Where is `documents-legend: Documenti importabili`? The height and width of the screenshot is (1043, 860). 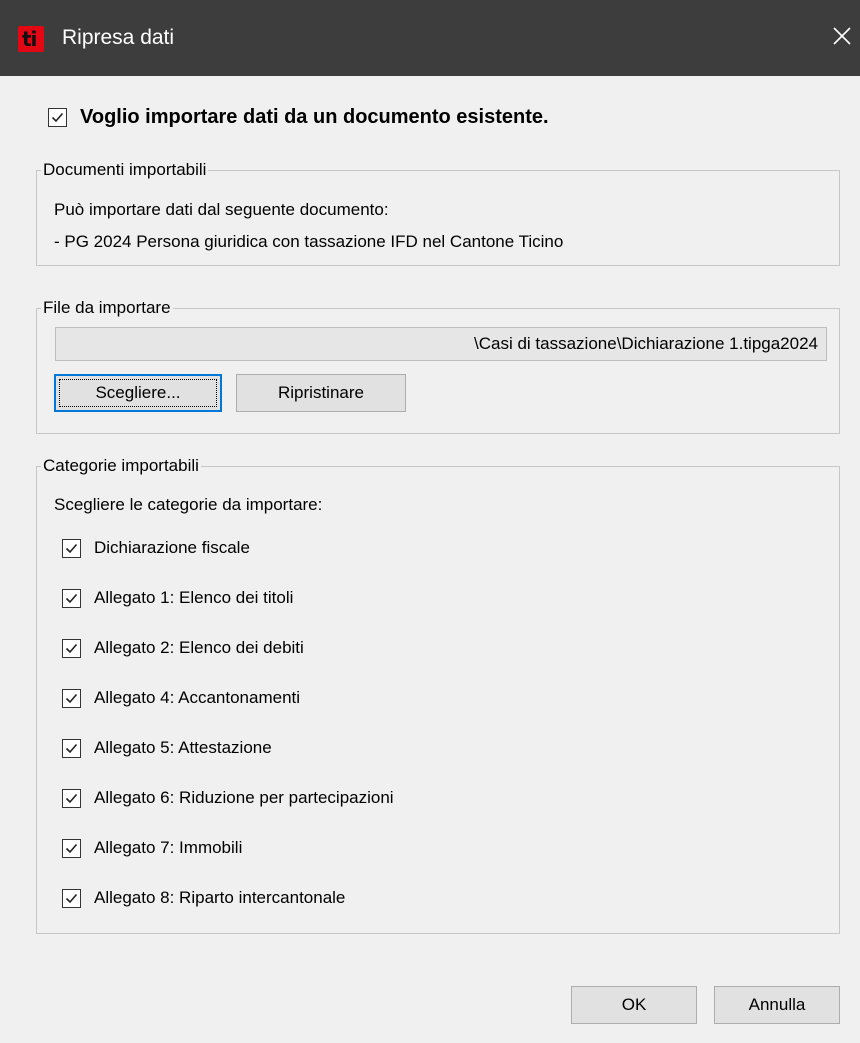
documents-legend: Documenti importabili is located at coordinates (125, 169).